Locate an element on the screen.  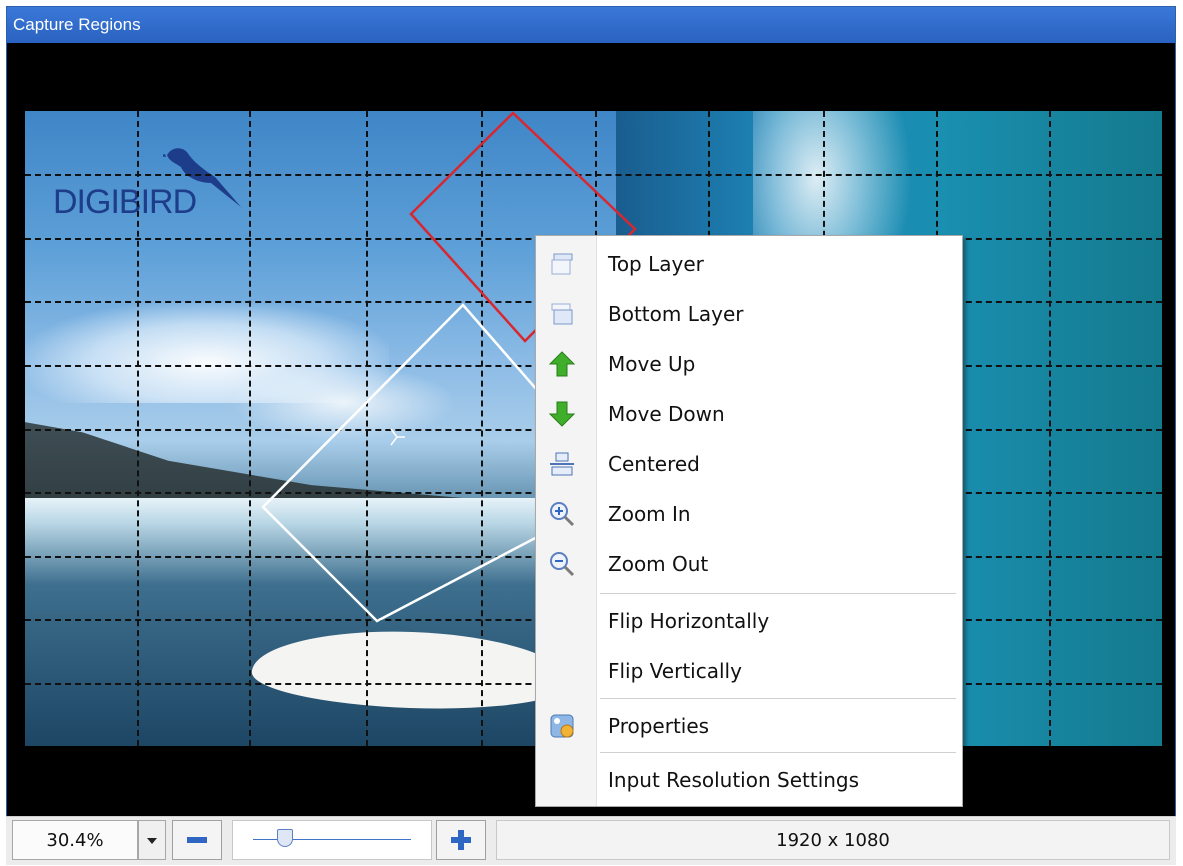
menu-item-label: Zoom Out is located at coordinates (658, 564).